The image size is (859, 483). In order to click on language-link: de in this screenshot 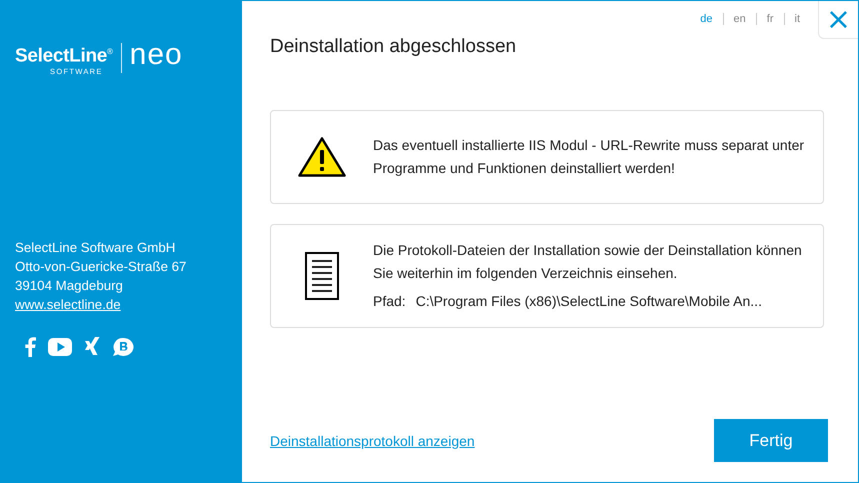, I will do `click(706, 19)`.